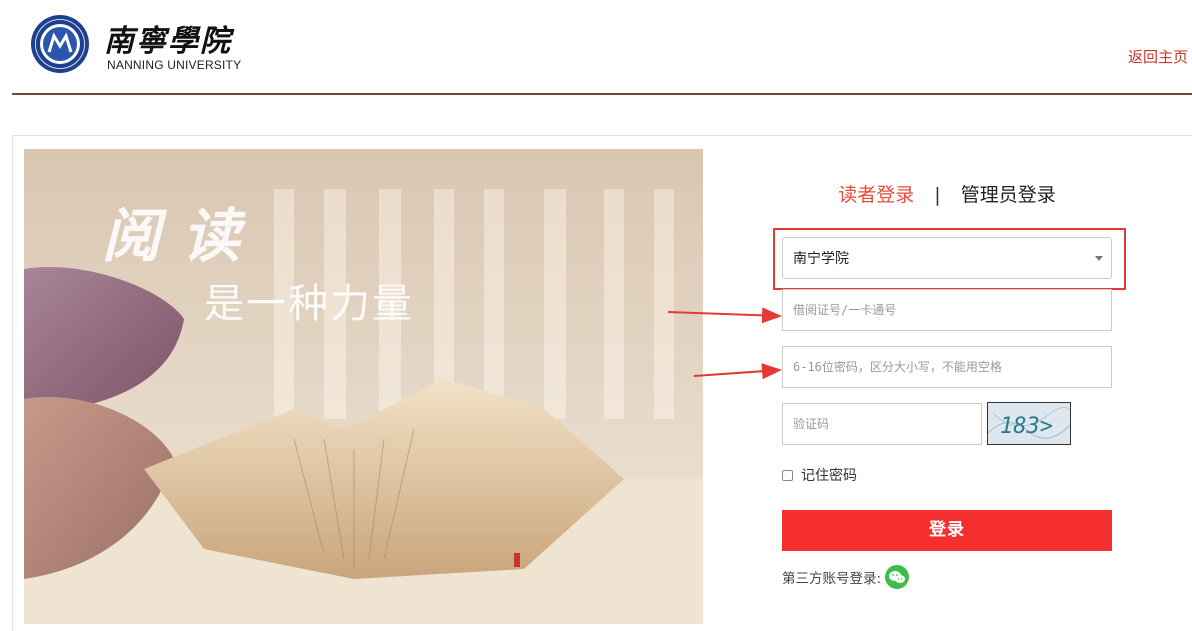 This screenshot has width=1192, height=631. Describe the element at coordinates (876, 195) in the screenshot. I see `tab-reader-login: 读者登录` at that location.